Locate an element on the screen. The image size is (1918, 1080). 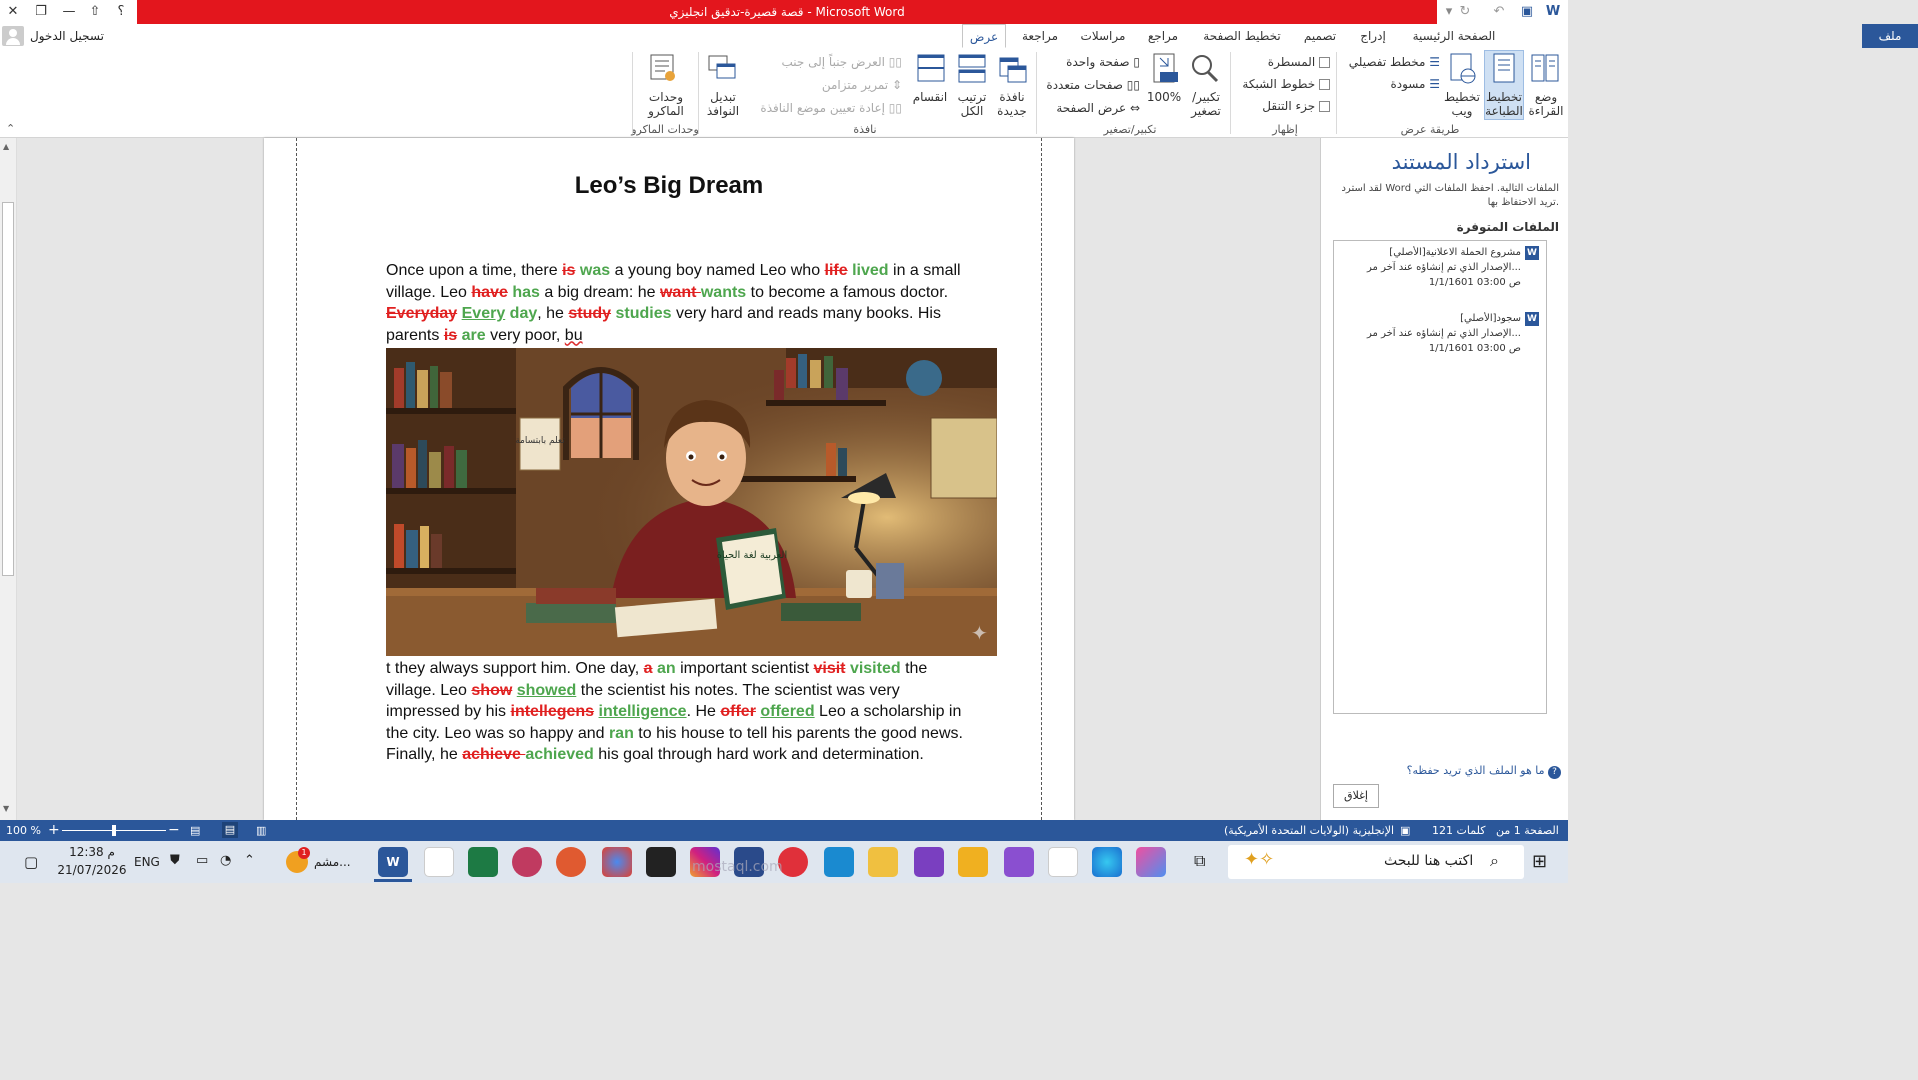
edge-icon is located at coordinates (1107, 862).